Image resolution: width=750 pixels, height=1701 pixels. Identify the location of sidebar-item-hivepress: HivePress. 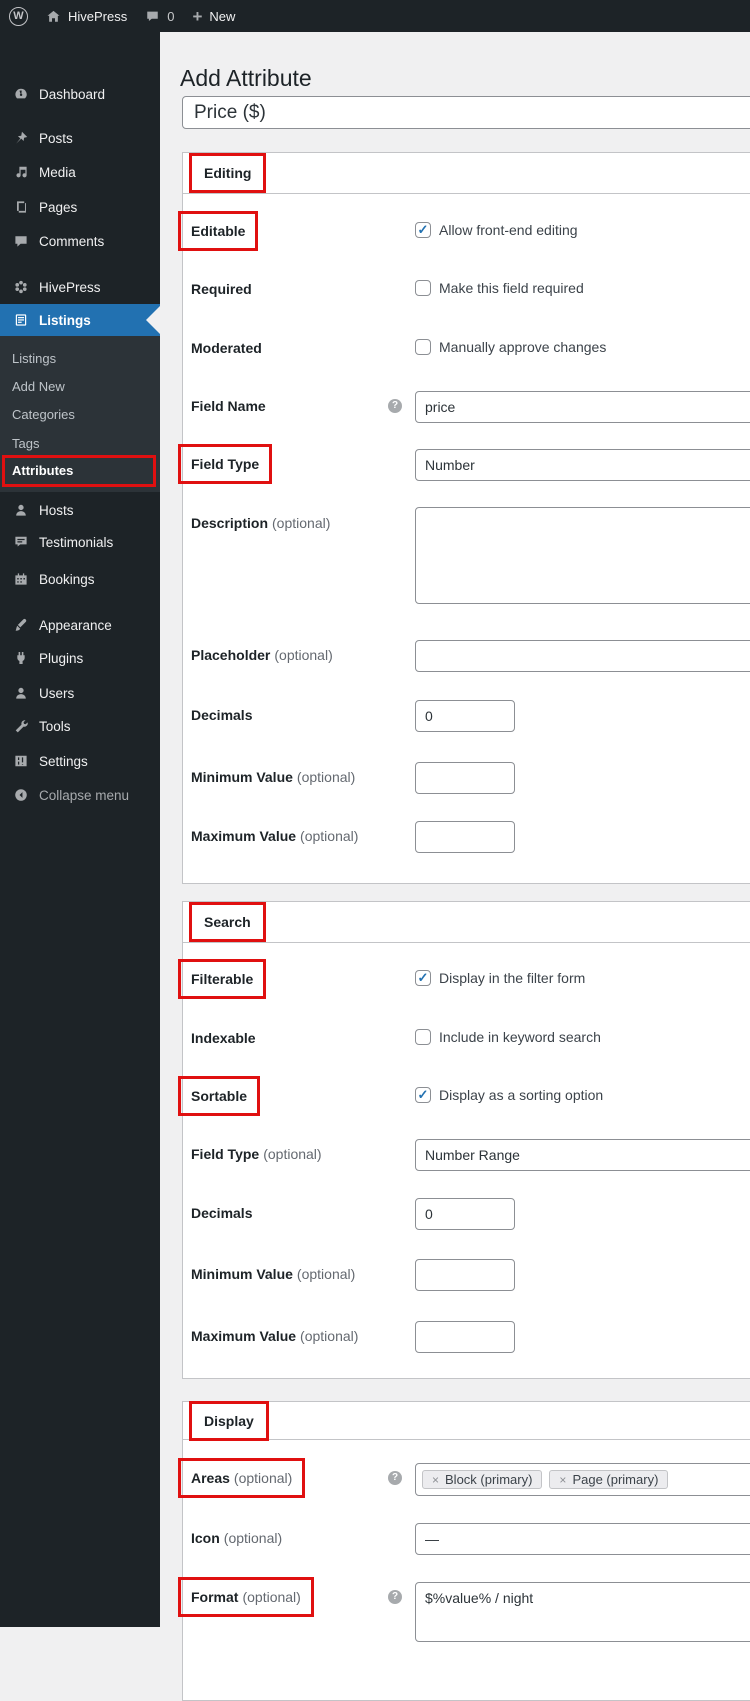
(80, 287).